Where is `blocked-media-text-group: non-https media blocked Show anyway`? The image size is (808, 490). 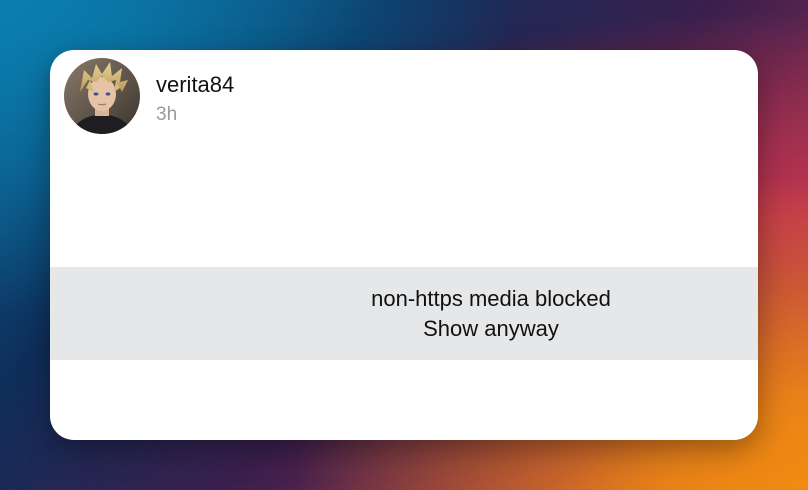 blocked-media-text-group: non-https media blocked Show anyway is located at coordinates (491, 314).